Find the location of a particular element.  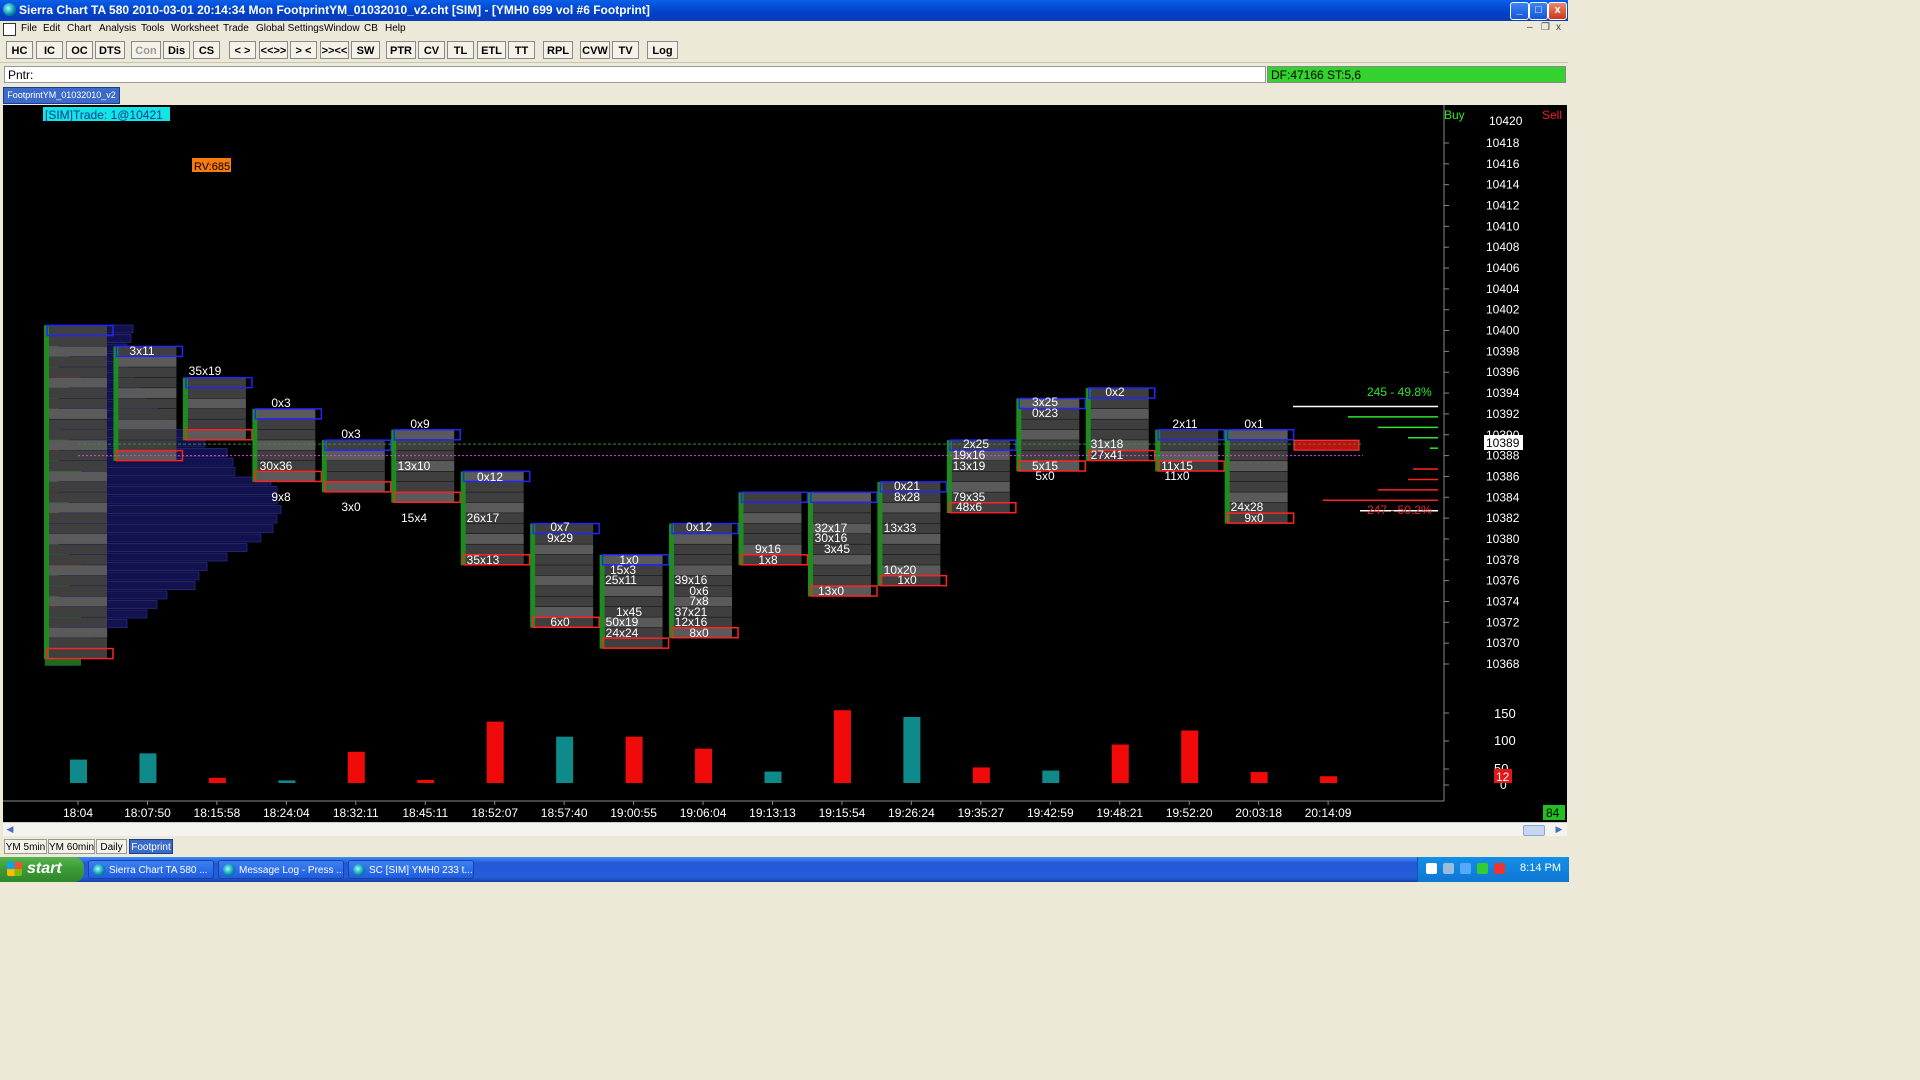

footprint-value: 3x11 is located at coordinates (141, 351).